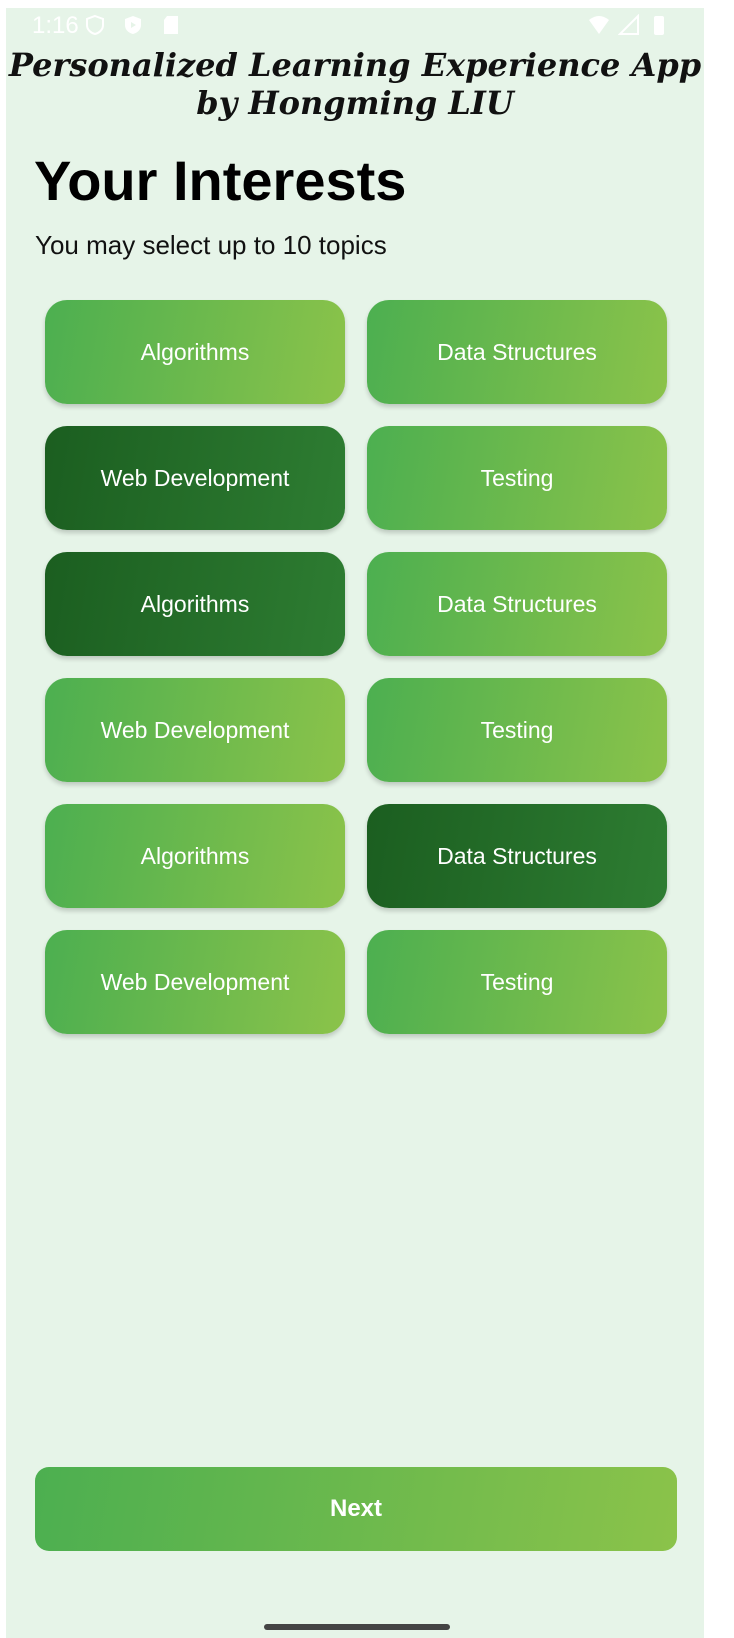 This screenshot has height=1638, width=734. I want to click on sd-card-icon, so click(171, 25).